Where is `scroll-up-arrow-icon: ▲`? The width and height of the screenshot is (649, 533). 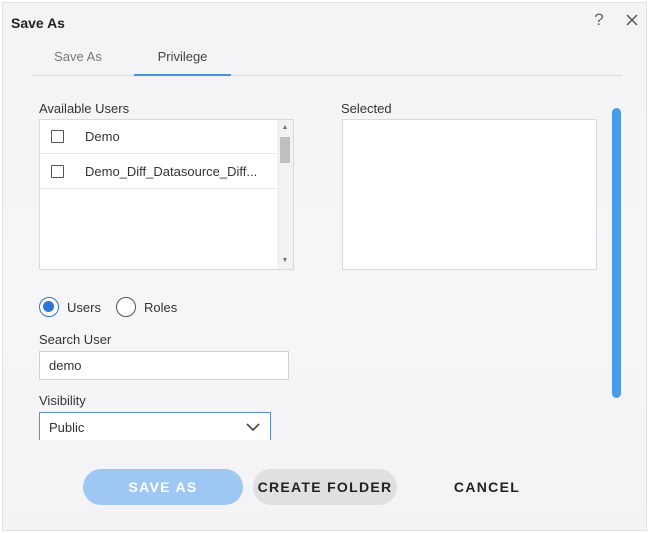 scroll-up-arrow-icon: ▲ is located at coordinates (285, 128).